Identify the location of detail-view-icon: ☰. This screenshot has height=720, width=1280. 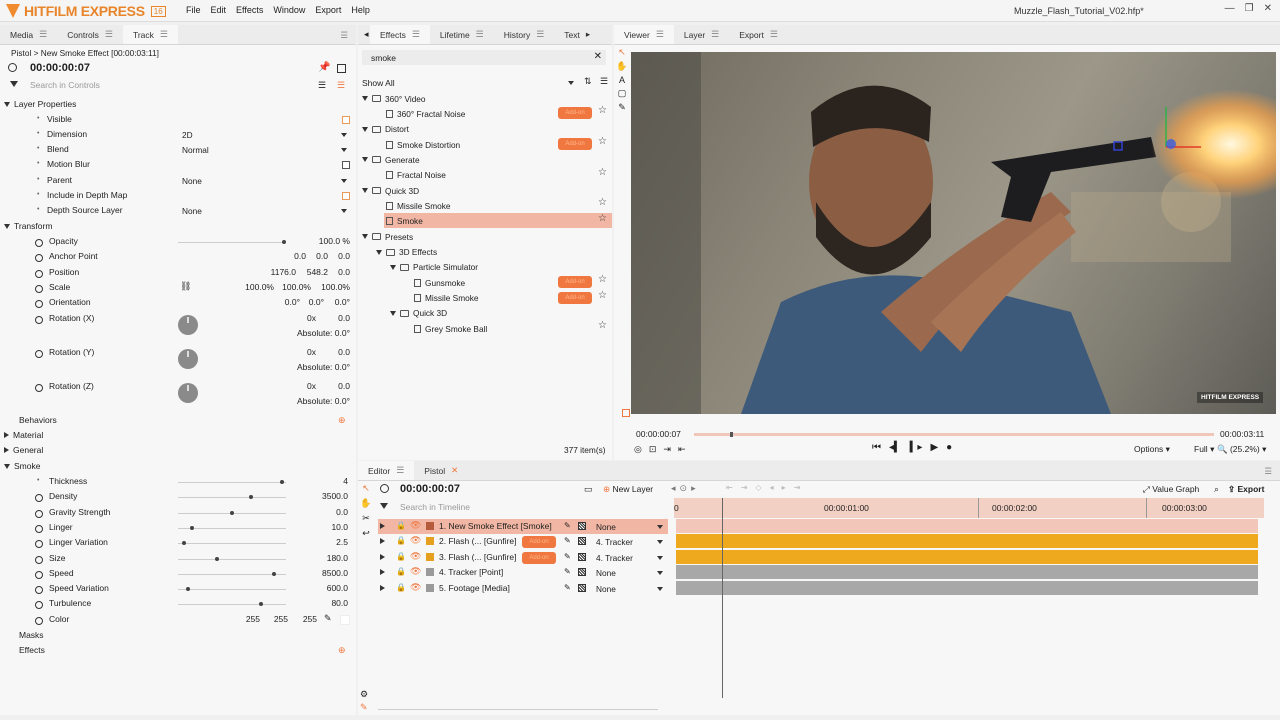
(341, 85).